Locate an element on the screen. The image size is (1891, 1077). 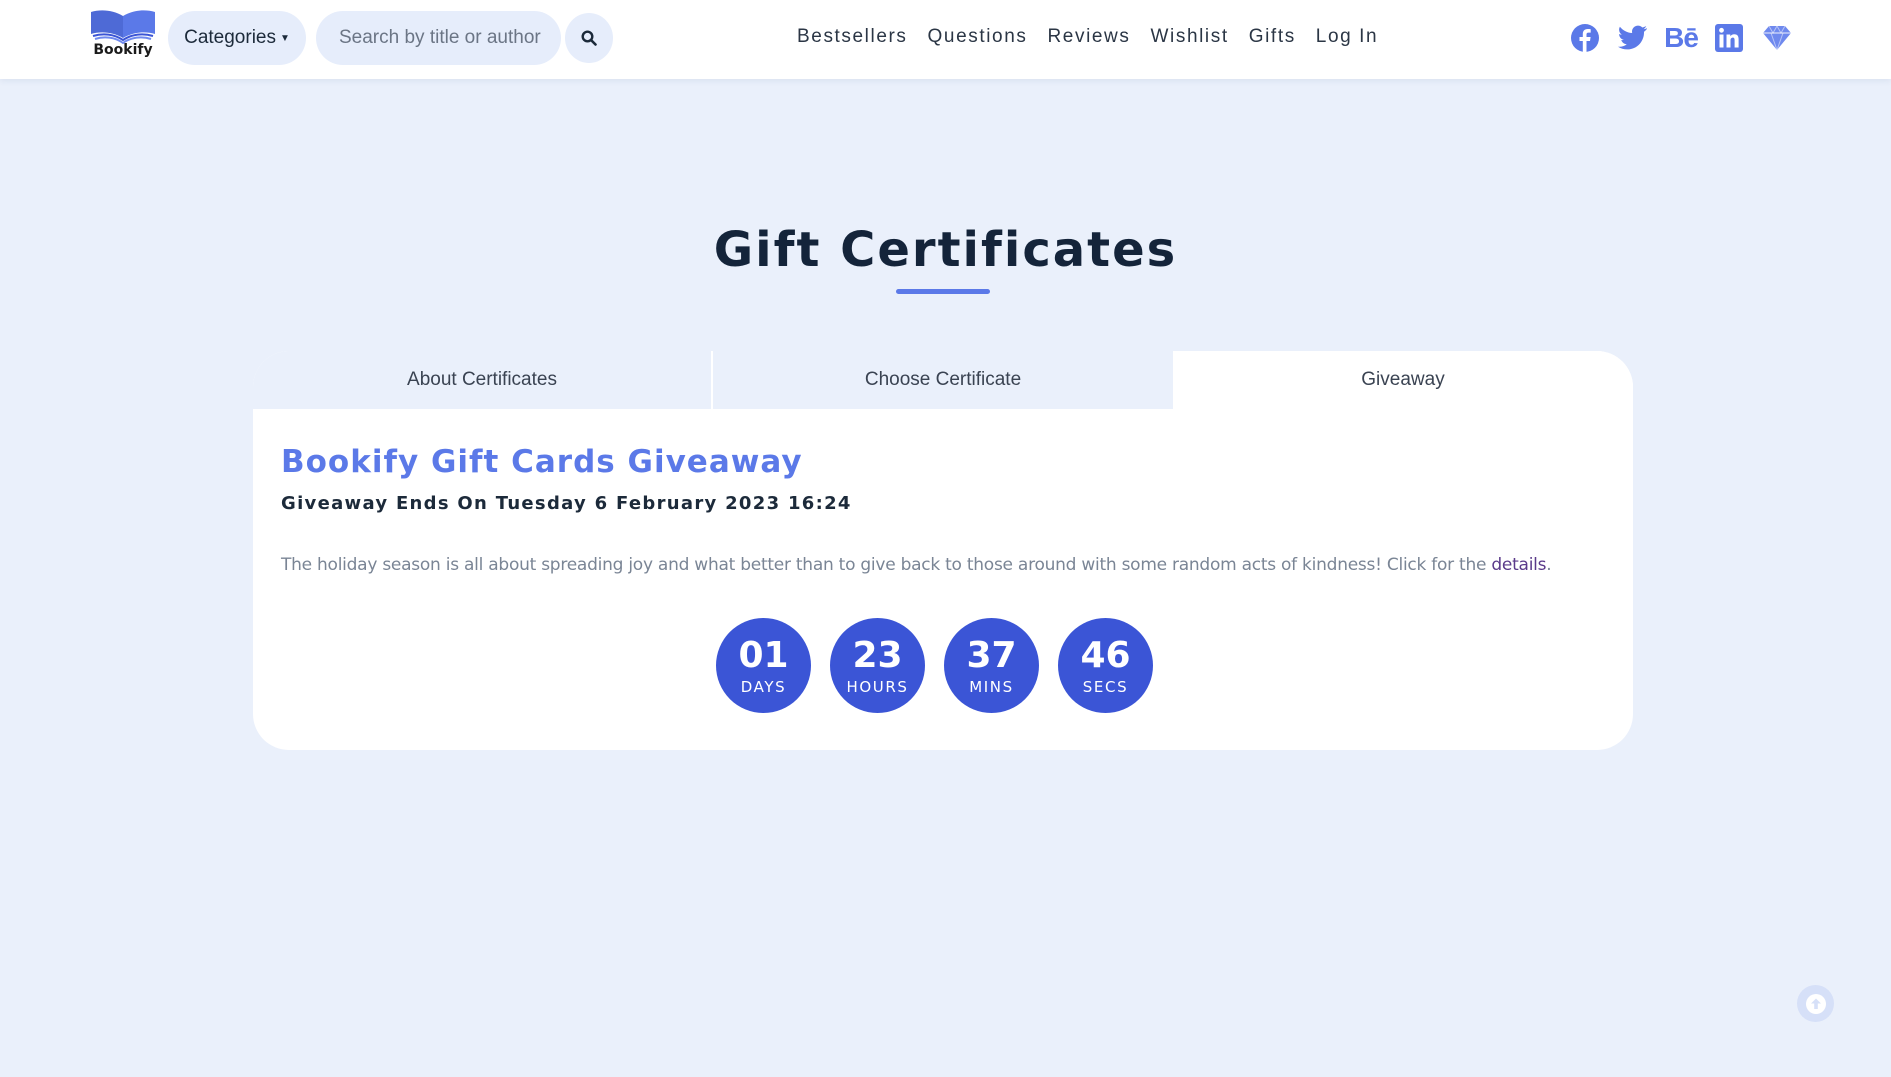
behance-glyph: Bē is located at coordinates (1681, 37).